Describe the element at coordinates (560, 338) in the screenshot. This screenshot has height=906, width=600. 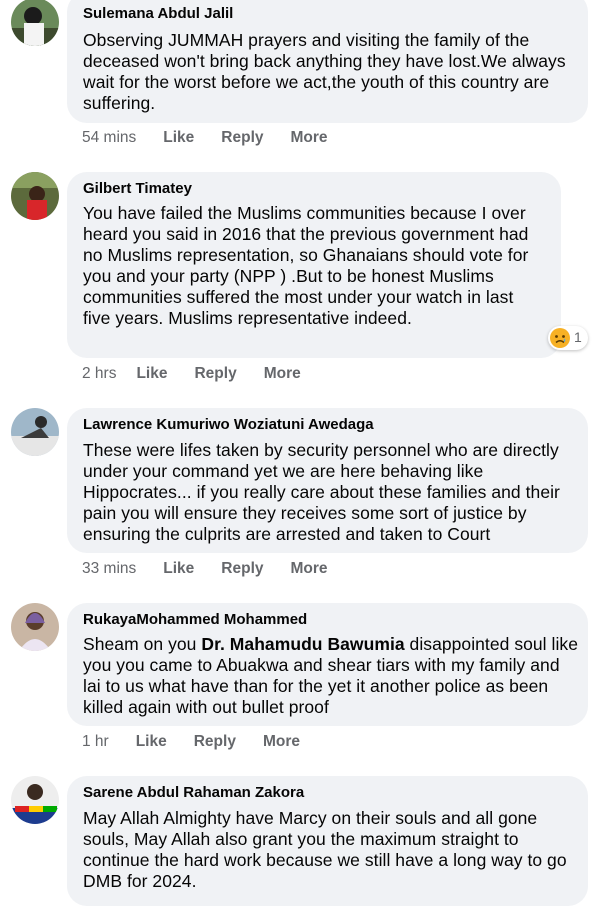
I see `sad-face-icon` at that location.